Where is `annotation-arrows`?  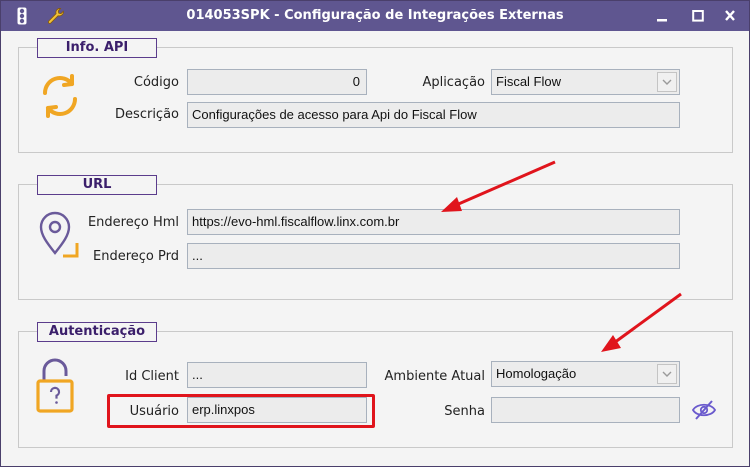 annotation-arrows is located at coordinates (561, 256).